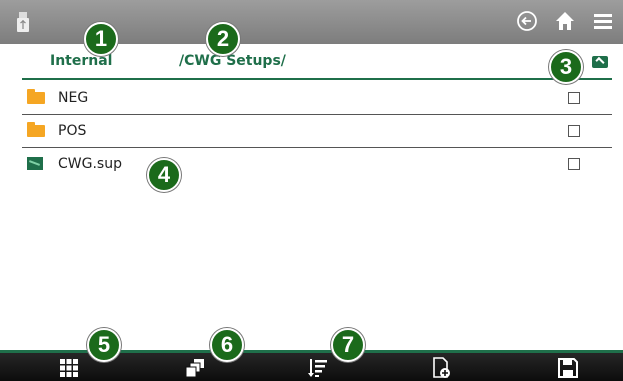 The image size is (623, 381). I want to click on grid-view-button, so click(69, 368).